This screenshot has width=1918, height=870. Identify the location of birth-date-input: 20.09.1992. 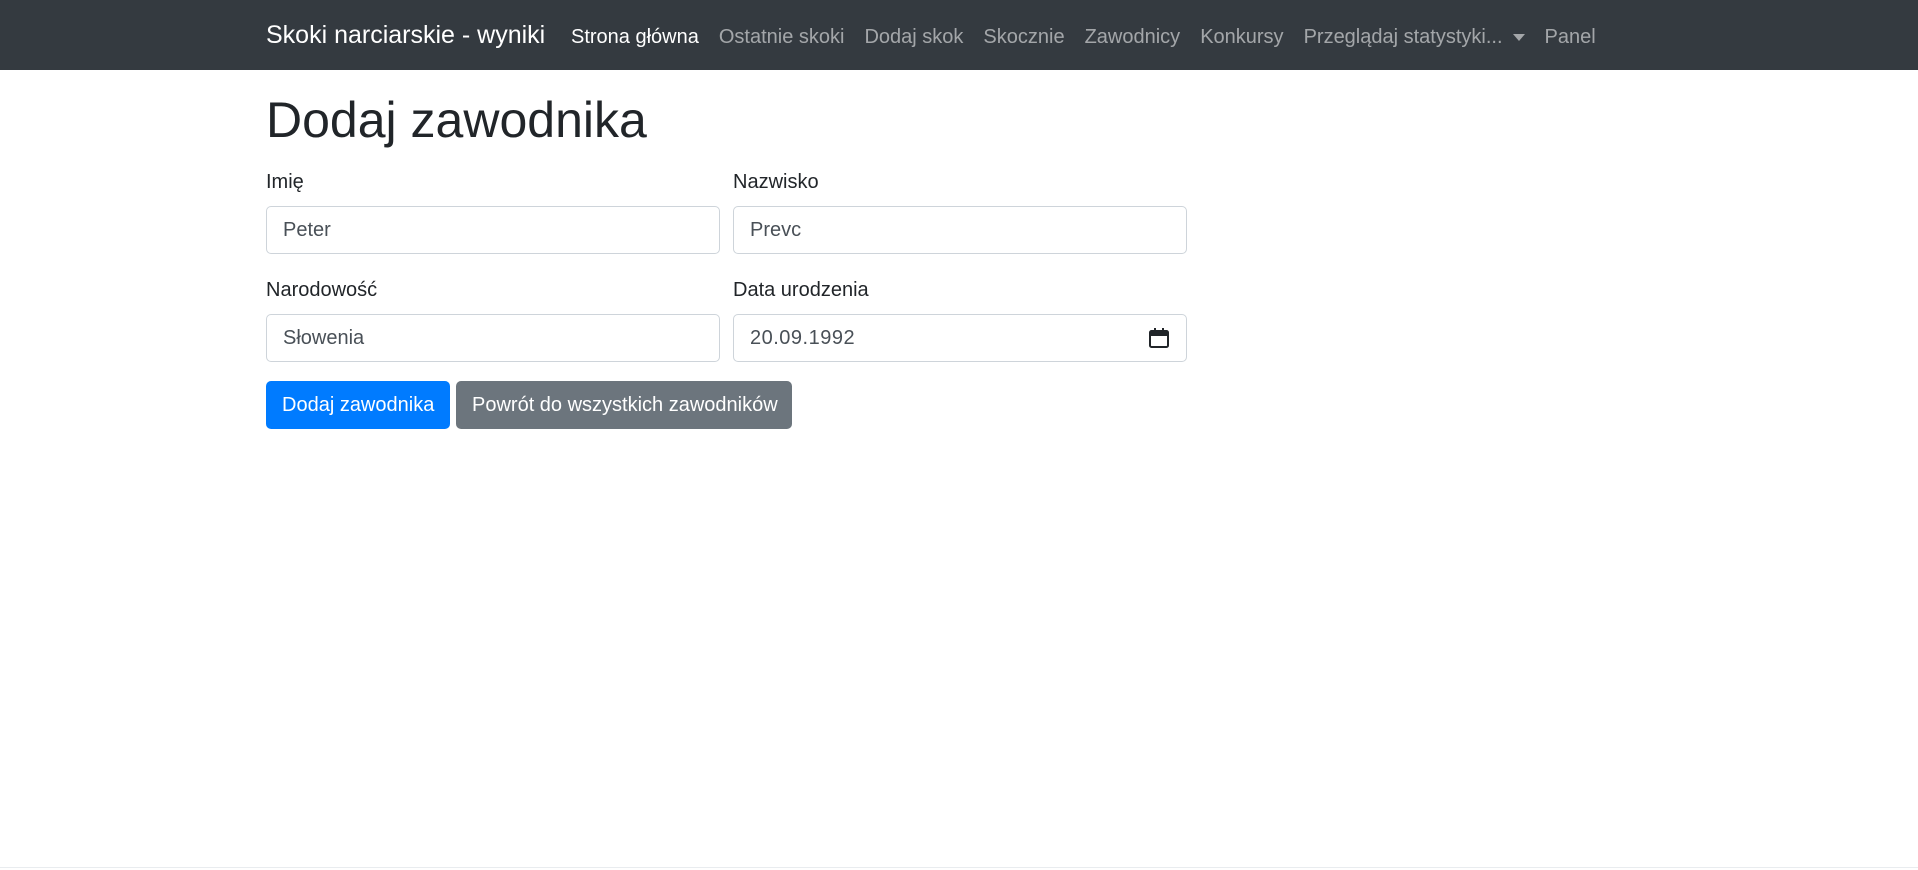
(960, 338).